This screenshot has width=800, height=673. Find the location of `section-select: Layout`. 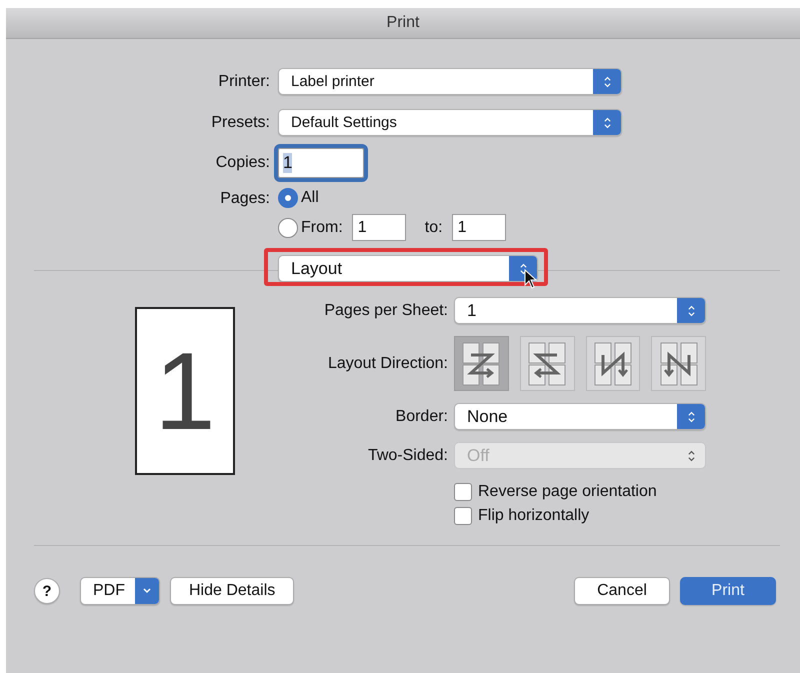

section-select: Layout is located at coordinates (408, 268).